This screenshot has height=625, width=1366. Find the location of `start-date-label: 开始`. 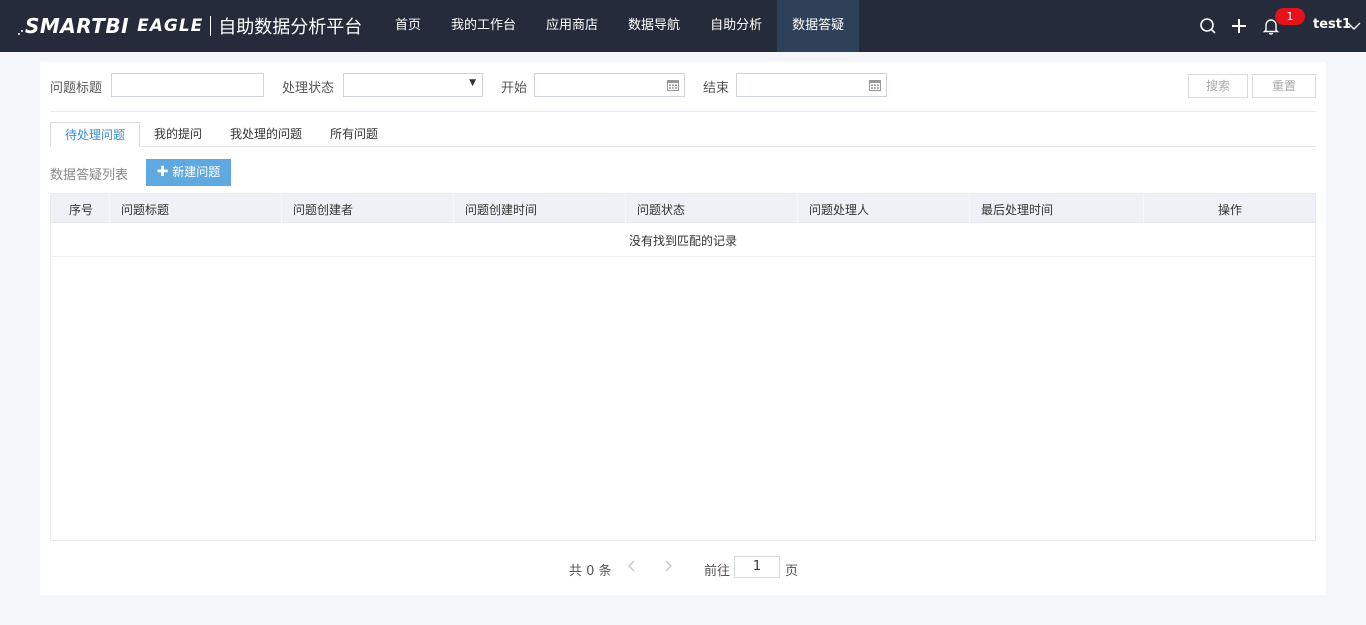

start-date-label: 开始 is located at coordinates (514, 88).